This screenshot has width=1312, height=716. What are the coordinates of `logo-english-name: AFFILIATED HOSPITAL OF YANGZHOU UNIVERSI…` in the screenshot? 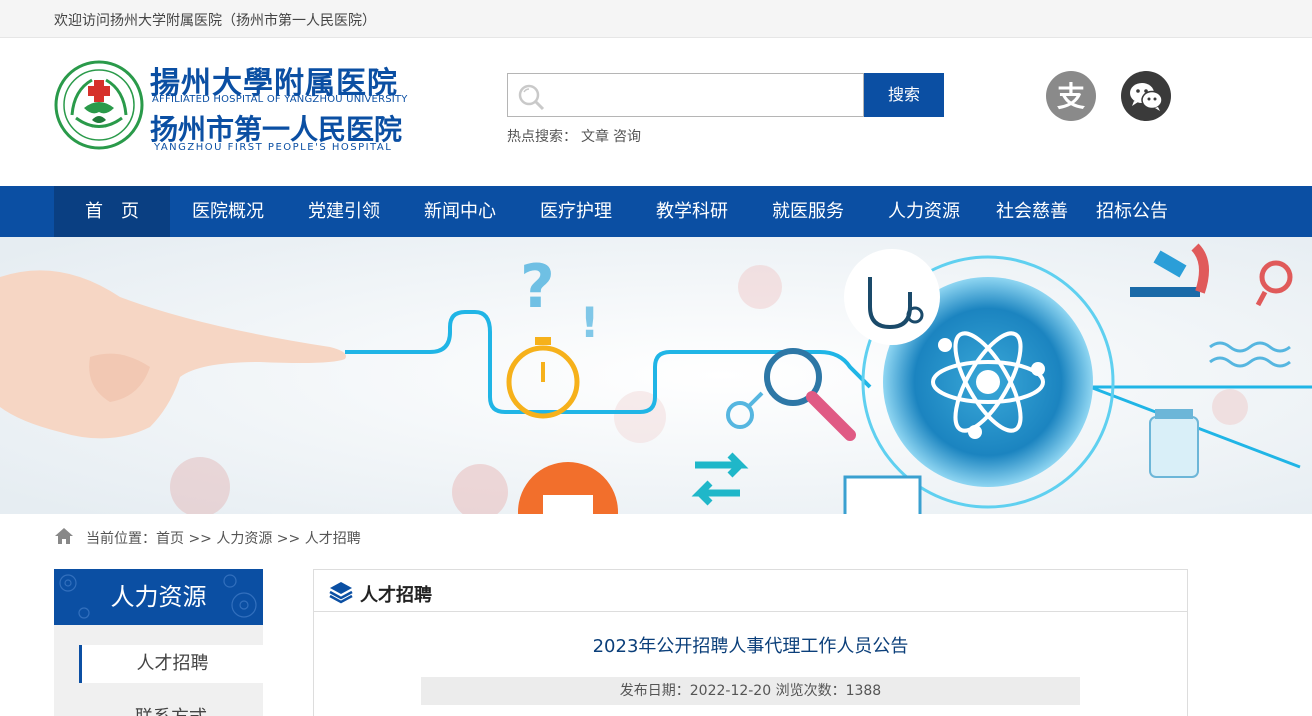 It's located at (280, 99).